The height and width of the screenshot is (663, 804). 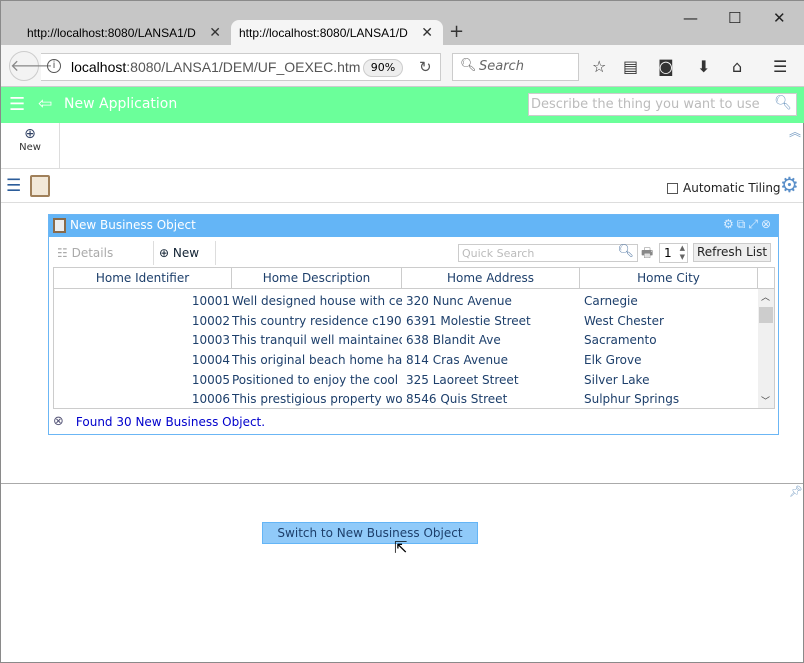 What do you see at coordinates (491, 278) in the screenshot?
I see `column-header: Home Address` at bounding box center [491, 278].